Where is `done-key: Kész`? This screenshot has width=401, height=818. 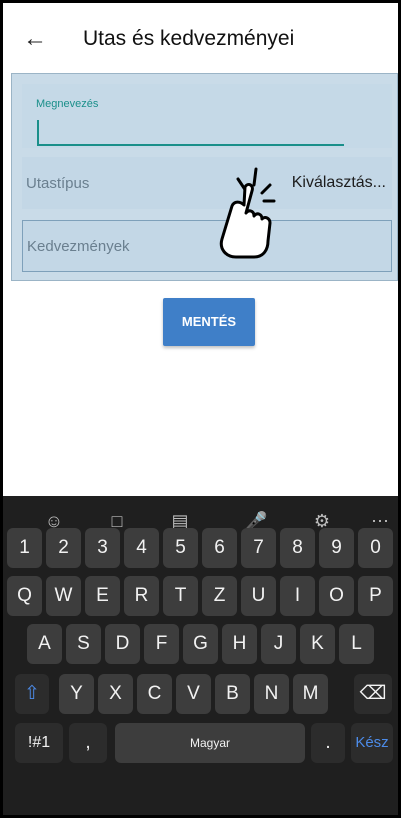 done-key: Kész is located at coordinates (372, 743).